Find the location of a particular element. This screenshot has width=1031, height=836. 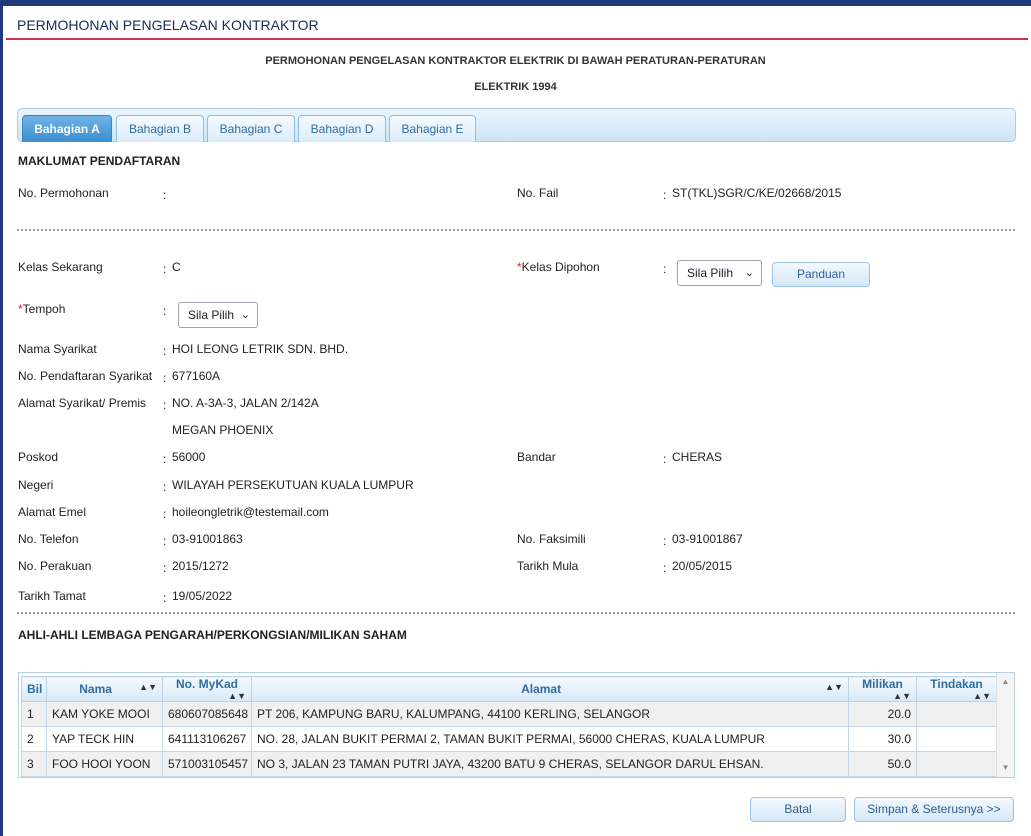

cell-nama: KAM YOKE MOOI is located at coordinates (104, 714).